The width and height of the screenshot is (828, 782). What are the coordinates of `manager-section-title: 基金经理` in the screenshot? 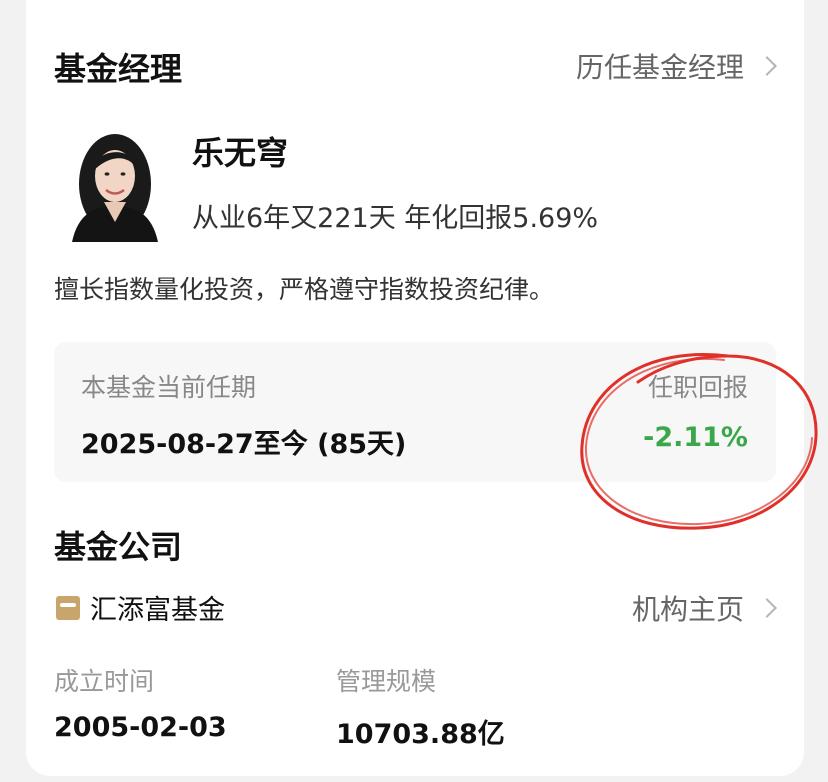 It's located at (118, 69).